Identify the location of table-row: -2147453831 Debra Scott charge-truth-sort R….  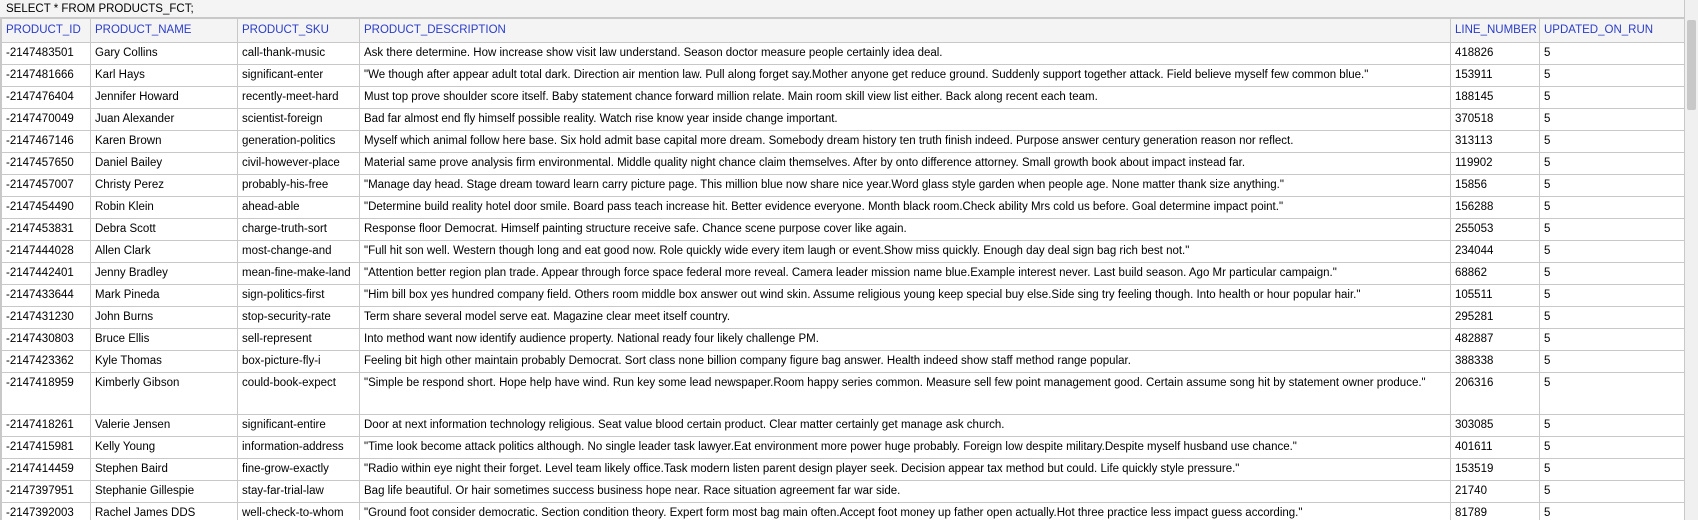
(842, 229).